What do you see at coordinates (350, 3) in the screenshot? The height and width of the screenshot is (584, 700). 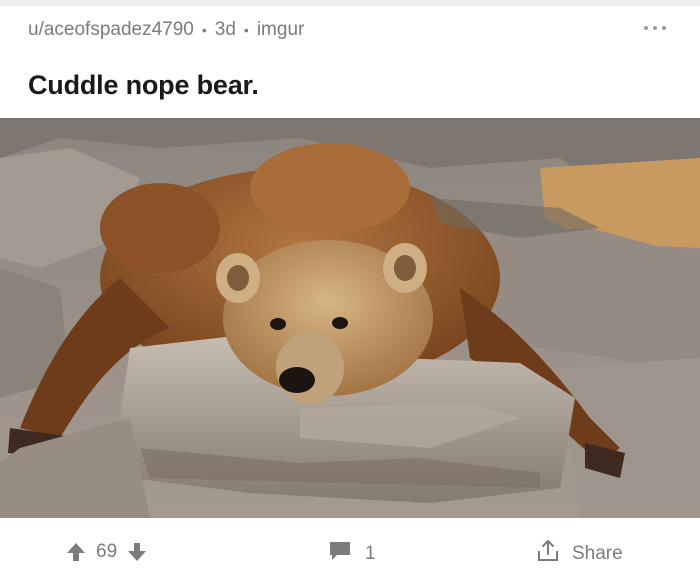 I see `top-divider` at bounding box center [350, 3].